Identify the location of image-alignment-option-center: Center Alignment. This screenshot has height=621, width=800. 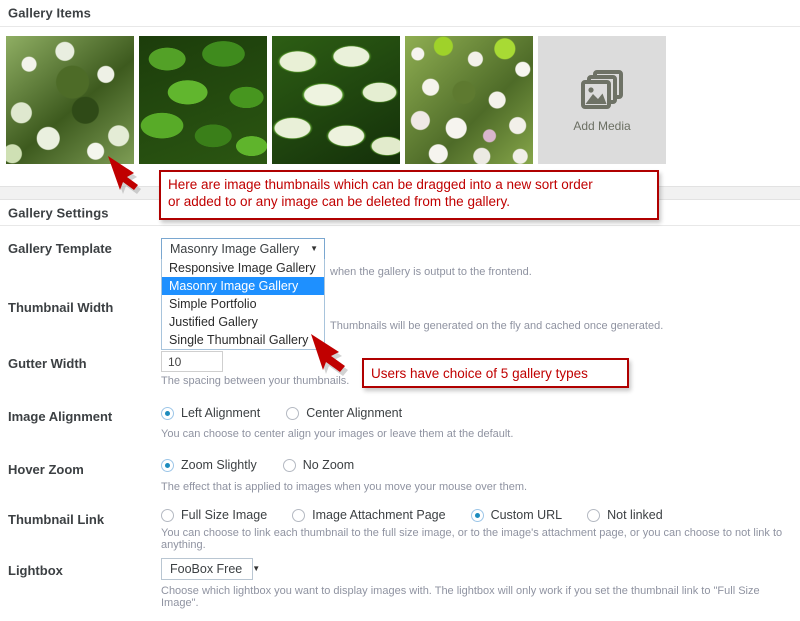
(344, 413).